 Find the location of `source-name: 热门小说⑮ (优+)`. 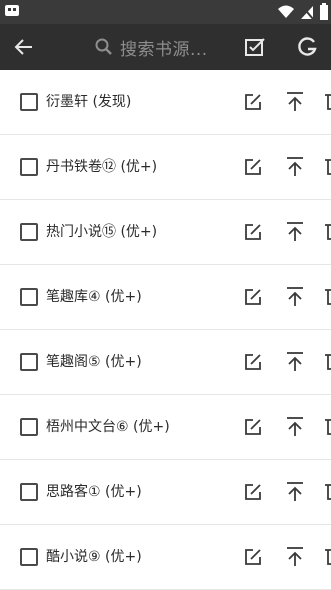

source-name: 热门小说⑮ (优+) is located at coordinates (102, 232).